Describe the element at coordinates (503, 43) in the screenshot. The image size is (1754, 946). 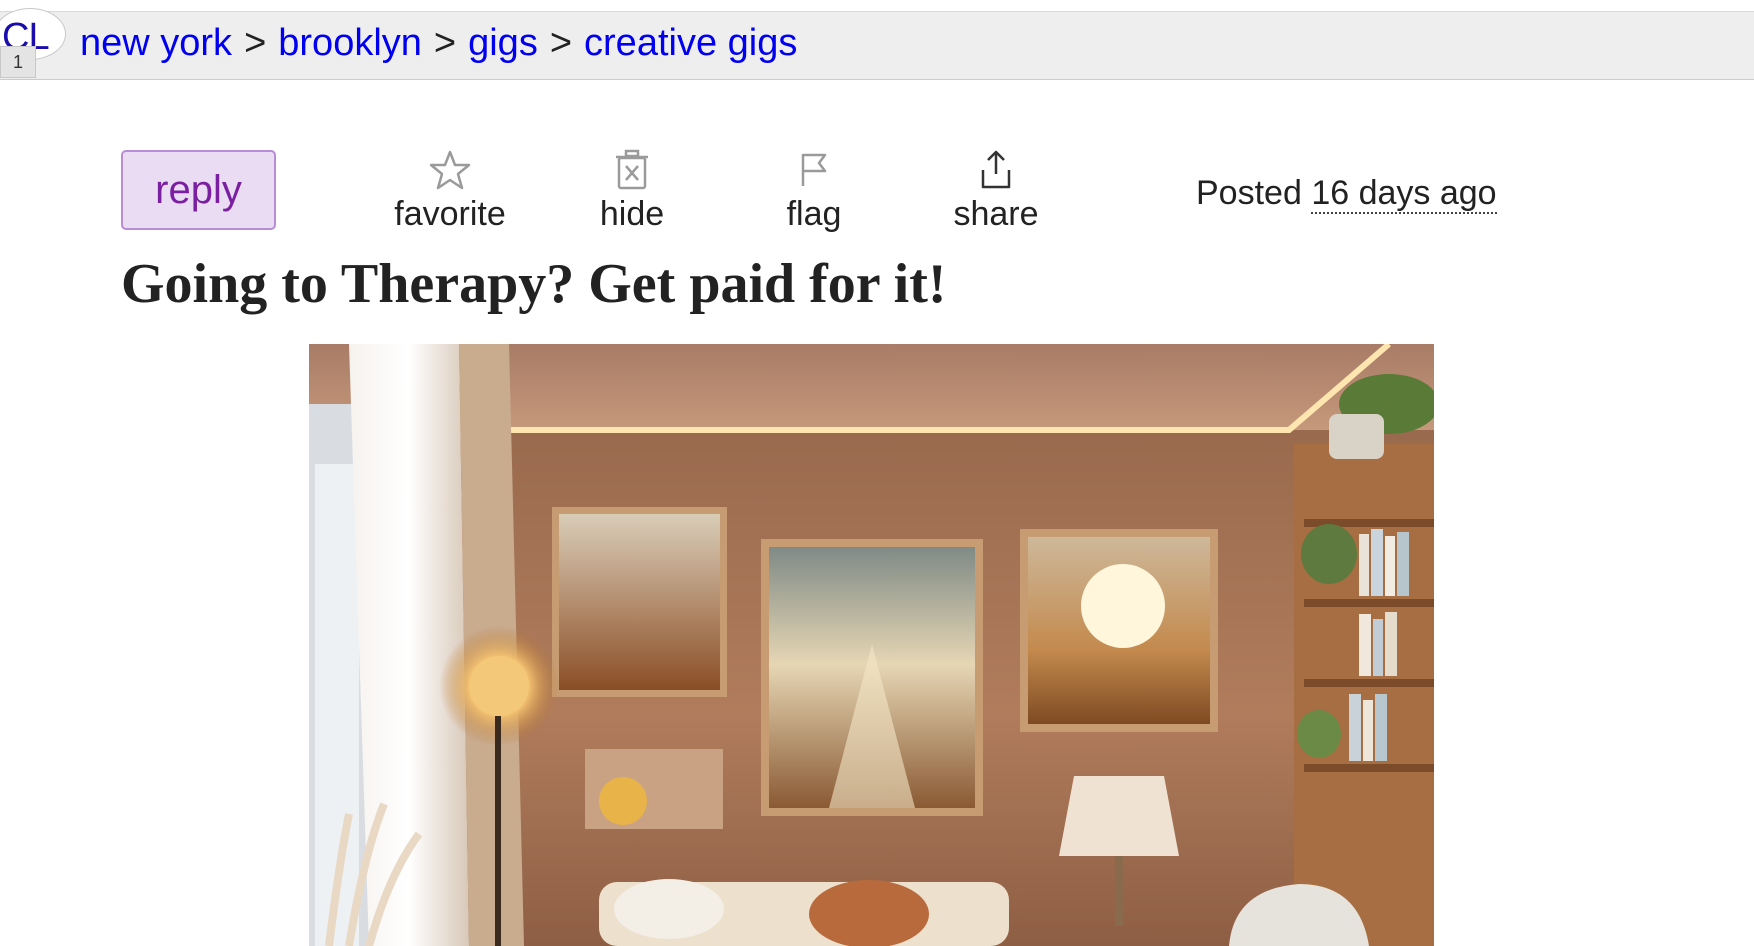
I see `breadcrumb-gigs: gigs` at that location.